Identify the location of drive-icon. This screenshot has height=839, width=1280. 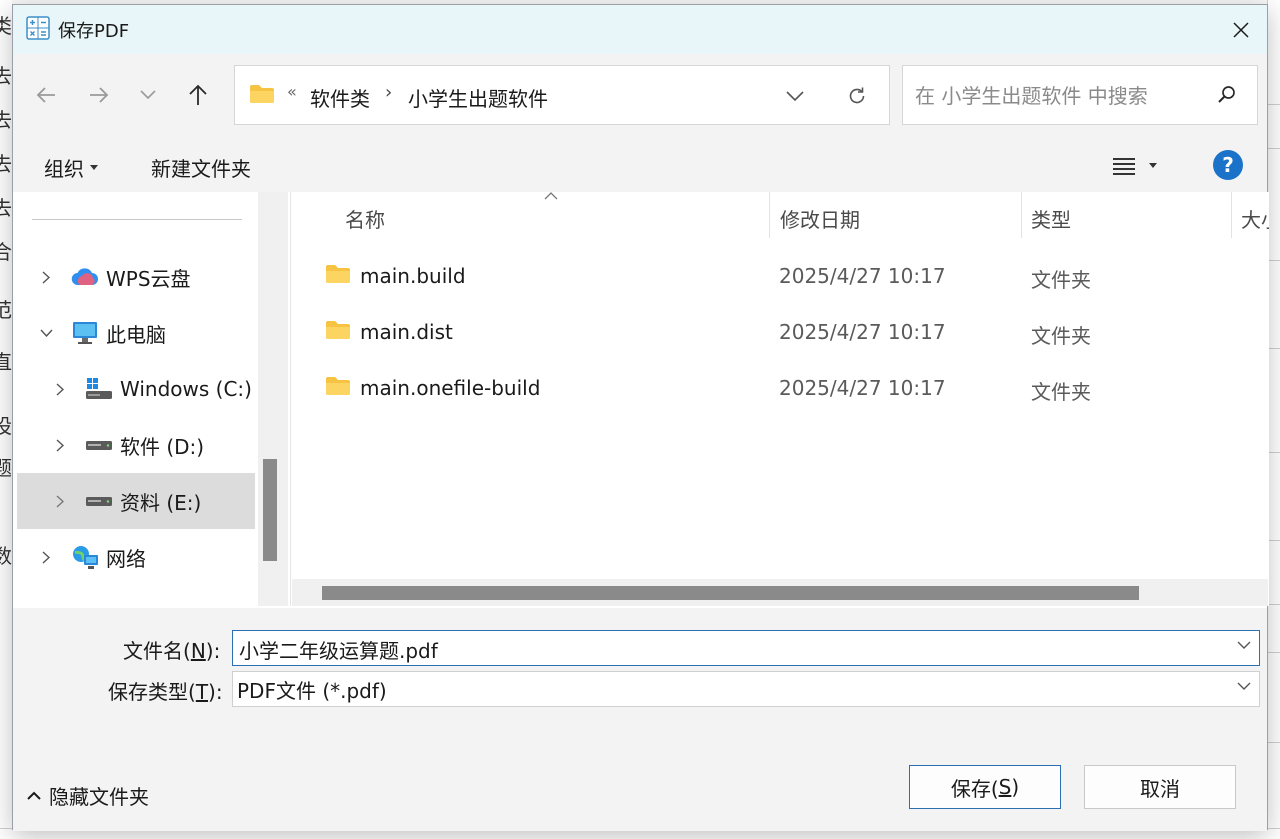
(99, 501).